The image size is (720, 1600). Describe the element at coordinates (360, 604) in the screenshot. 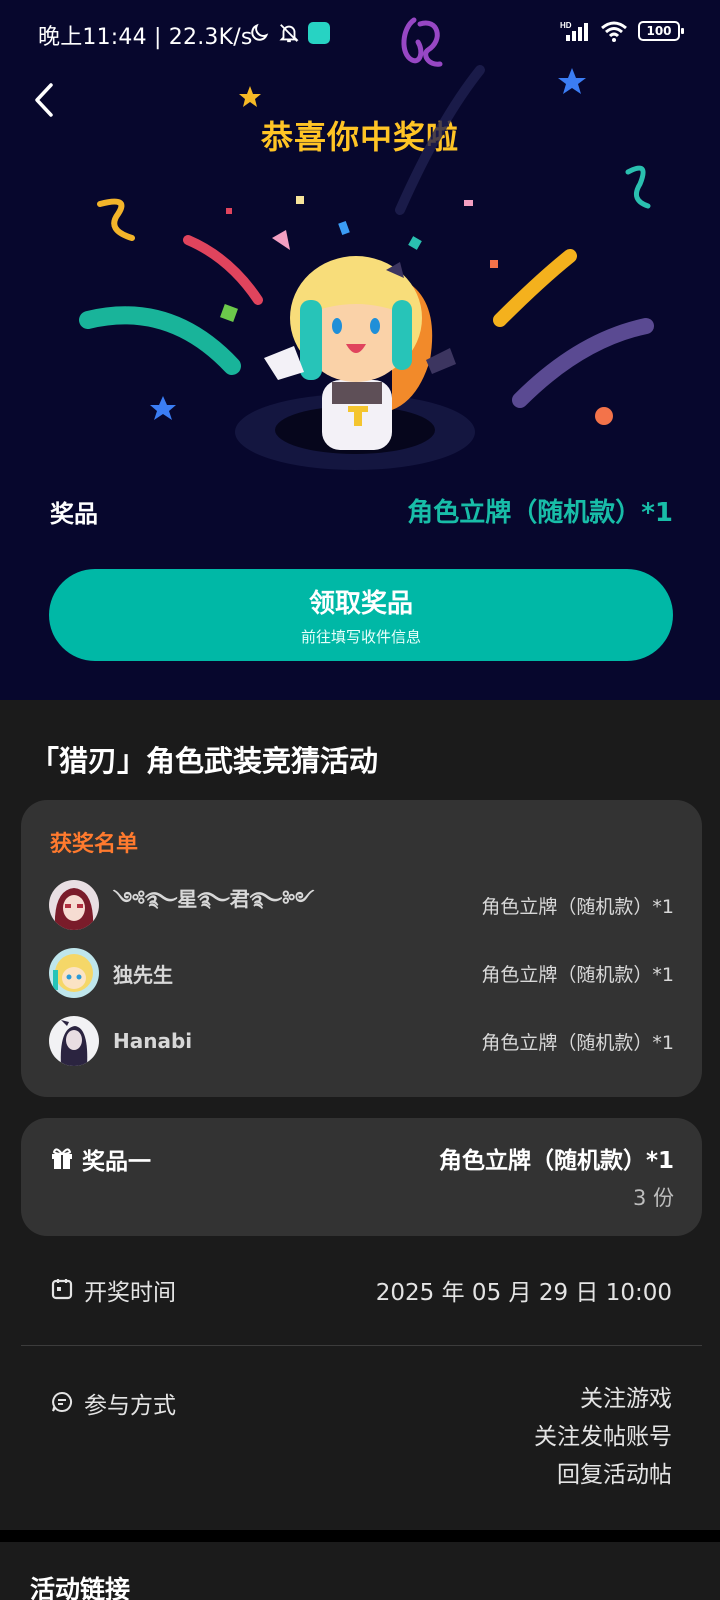

I see `claim-button-label: 领取奖品` at that location.